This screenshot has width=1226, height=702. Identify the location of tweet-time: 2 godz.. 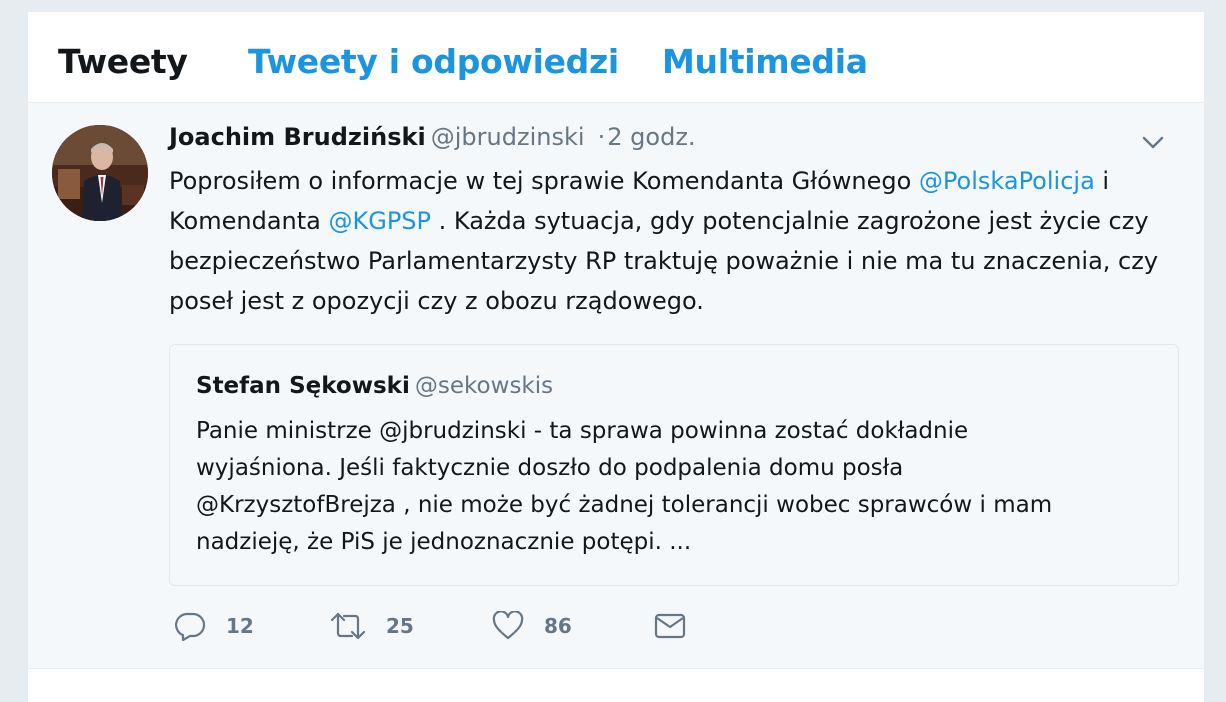
(651, 137).